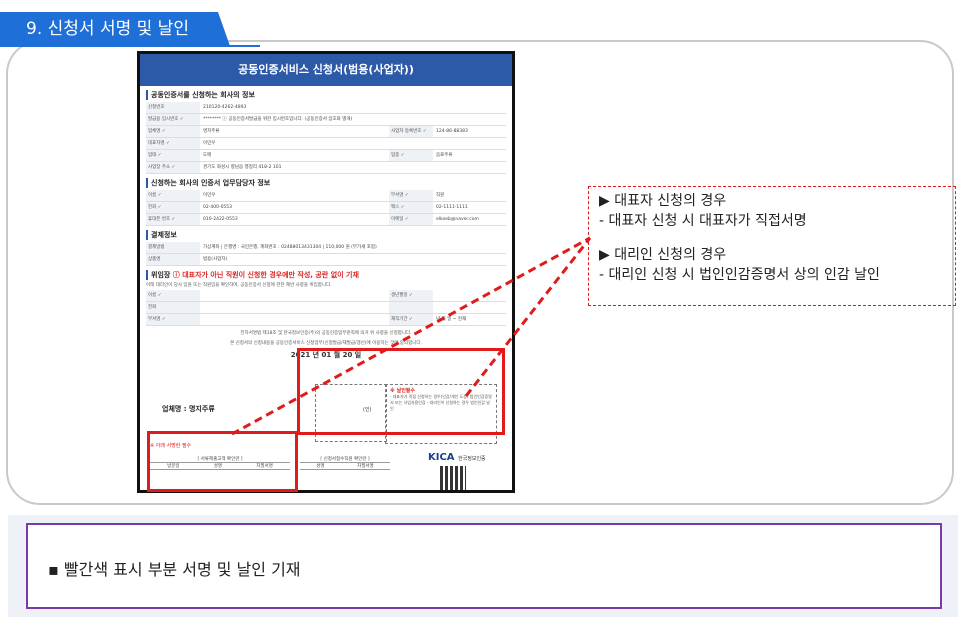 The image size is (966, 622). I want to click on callout-line-4: - 대리인 신청 시 법인인감증명서 상의 인감 날인, so click(739, 275).